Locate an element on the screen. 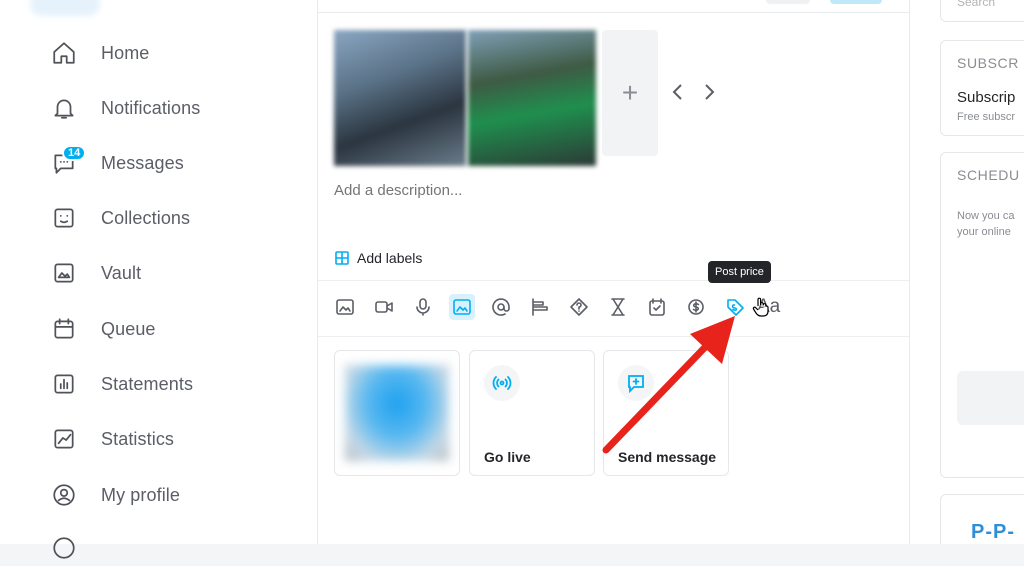 This screenshot has width=1024, height=566. dollar-icon is located at coordinates (696, 307).